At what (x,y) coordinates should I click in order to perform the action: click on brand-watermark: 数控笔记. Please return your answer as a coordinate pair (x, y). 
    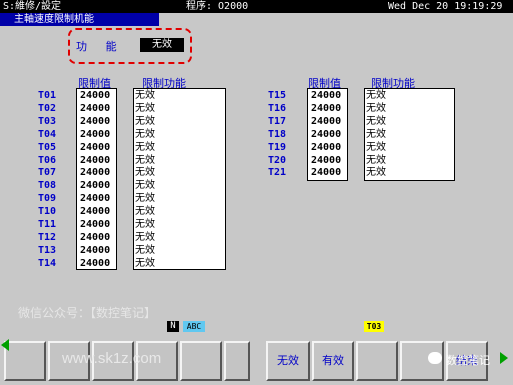
    Looking at the image, I should click on (468, 360).